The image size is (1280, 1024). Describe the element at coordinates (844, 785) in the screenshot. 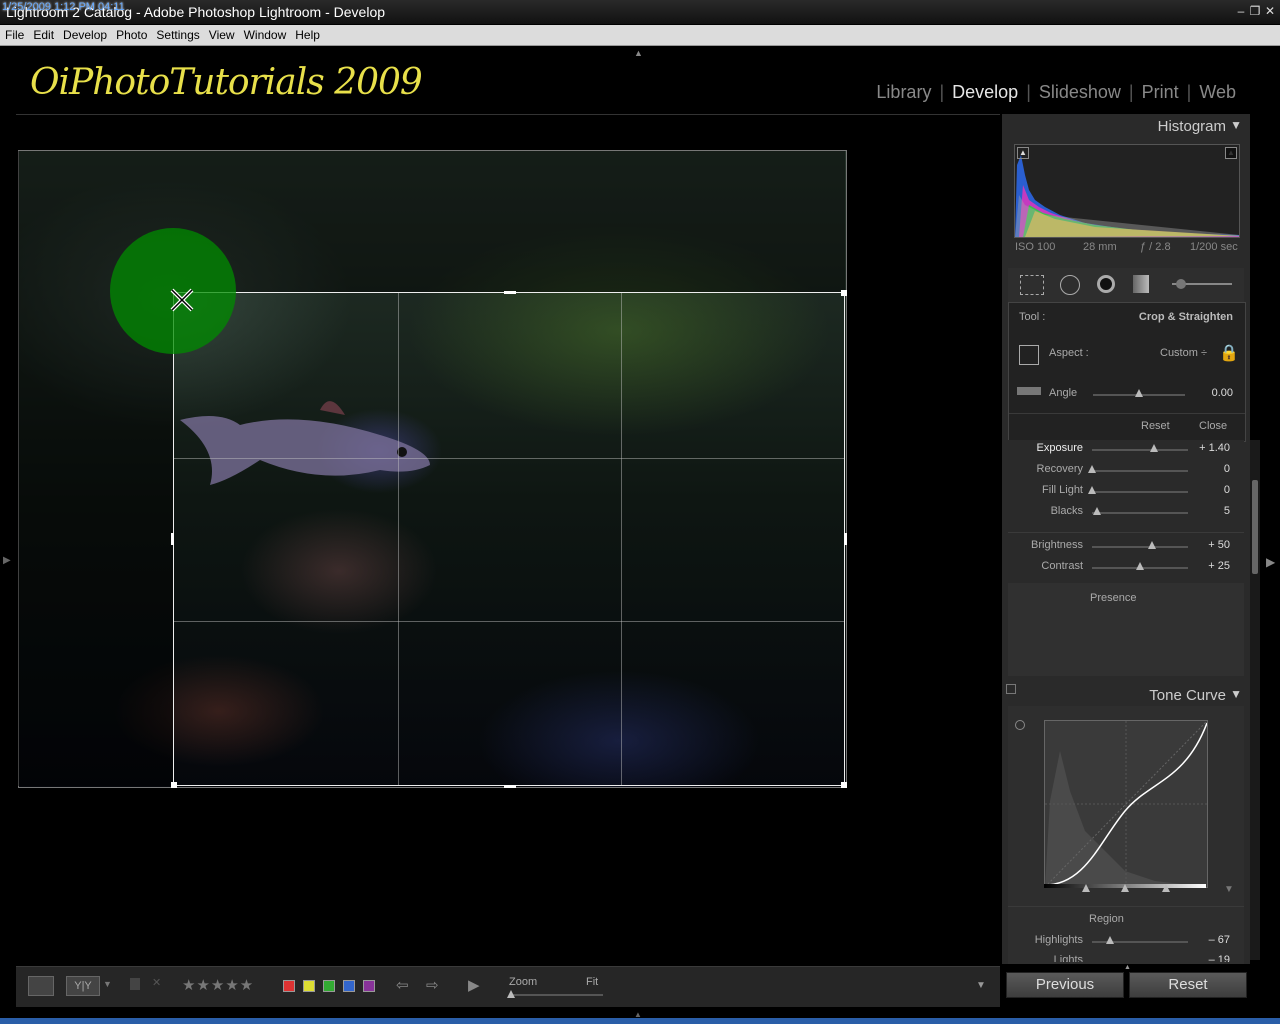

I see `crop-handle-bottom-right` at that location.